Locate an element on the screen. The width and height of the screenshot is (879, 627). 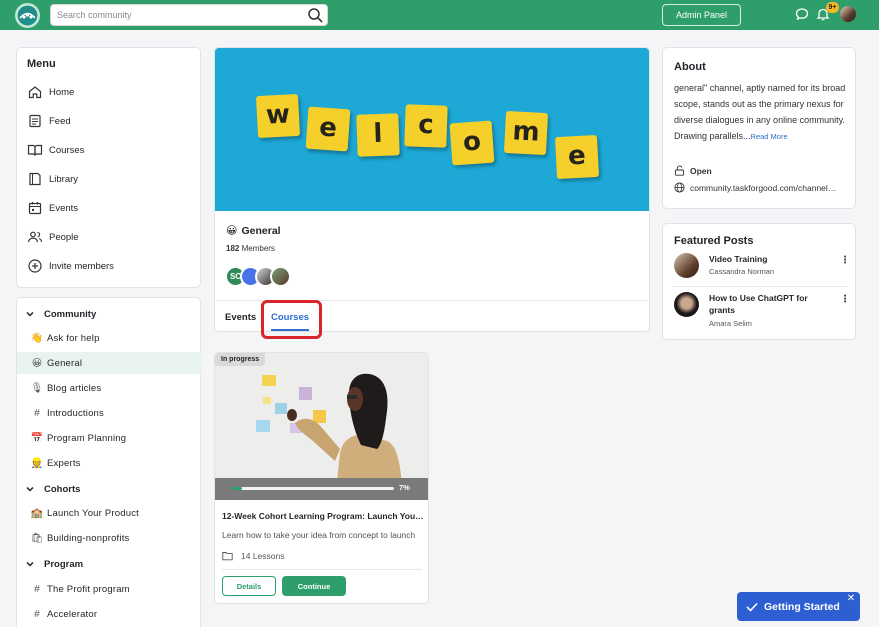
group-name-label: General is located at coordinates (261, 230).